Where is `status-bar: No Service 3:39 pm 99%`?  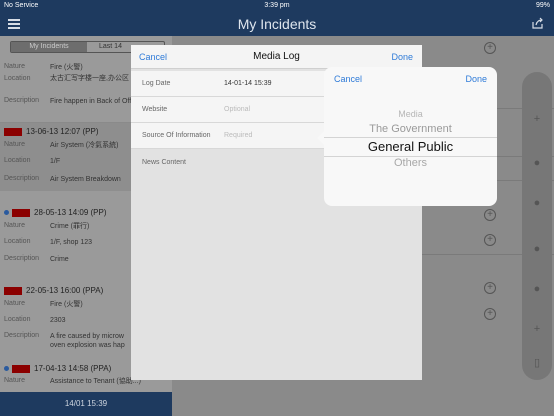
status-bar: No Service 3:39 pm 99% is located at coordinates (277, 6).